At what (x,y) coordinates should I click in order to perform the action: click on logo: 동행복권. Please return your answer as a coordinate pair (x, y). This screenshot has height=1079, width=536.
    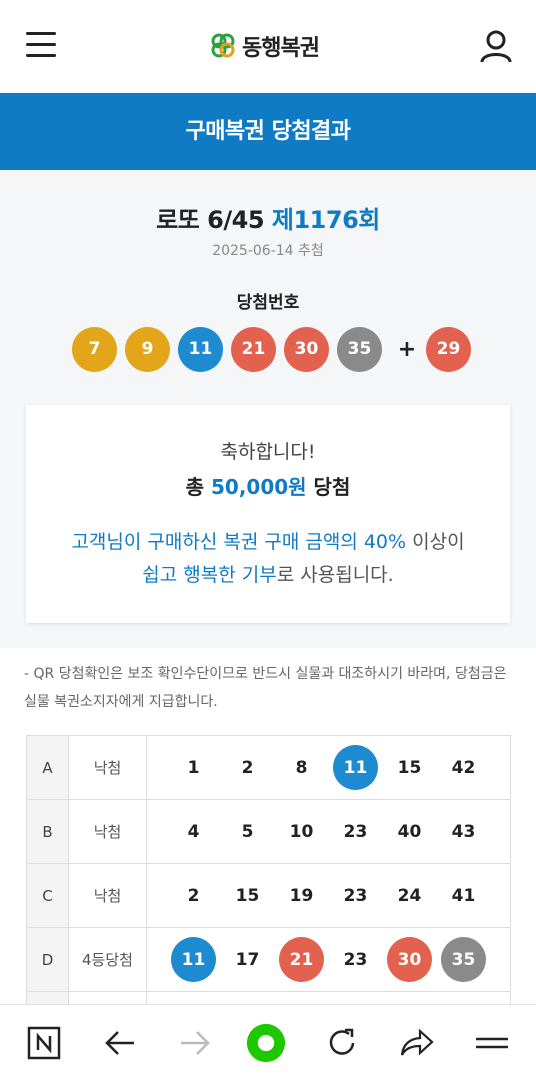
    Looking at the image, I should click on (265, 46).